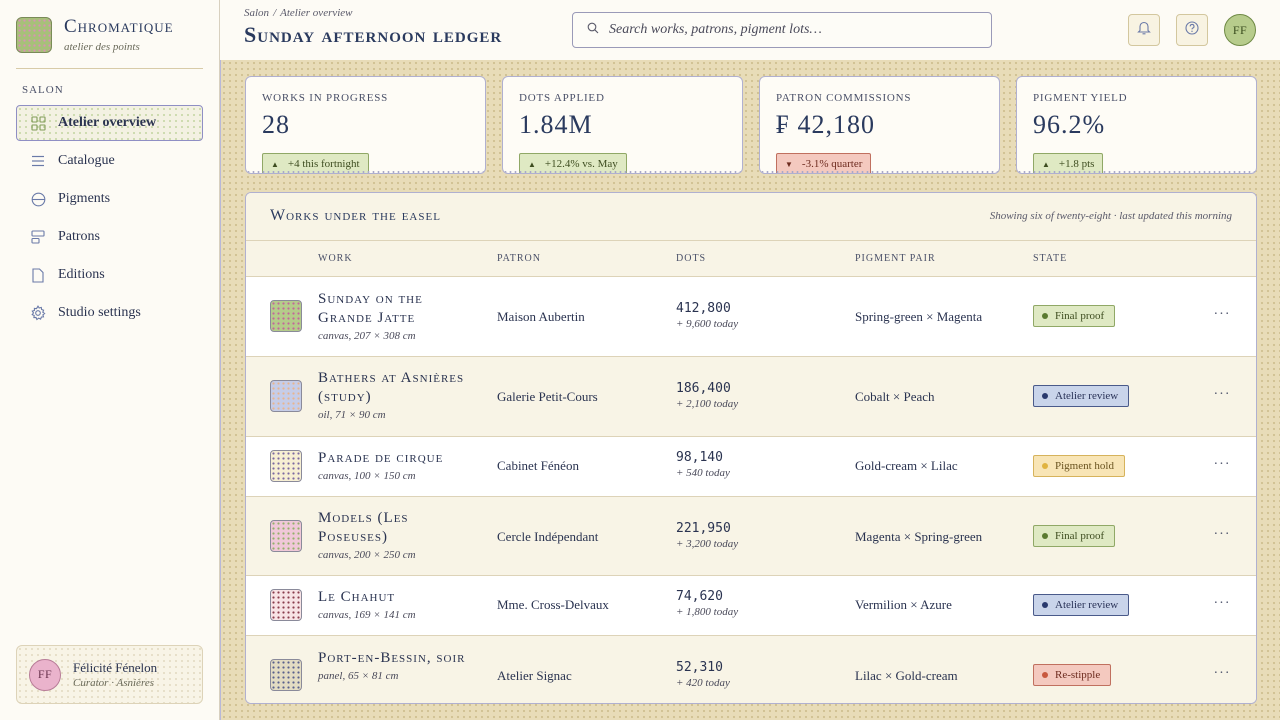 Image resolution: width=1280 pixels, height=720 pixels. I want to click on sidebar-item-catalogue: Catalogue, so click(109, 161).